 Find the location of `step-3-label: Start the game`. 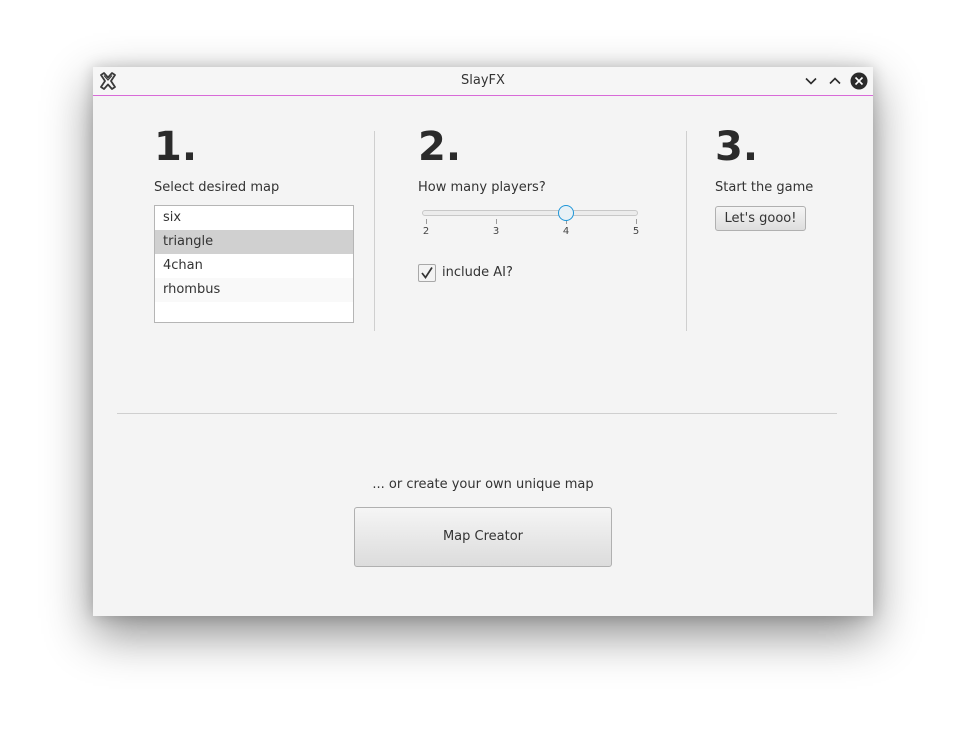

step-3-label: Start the game is located at coordinates (764, 187).